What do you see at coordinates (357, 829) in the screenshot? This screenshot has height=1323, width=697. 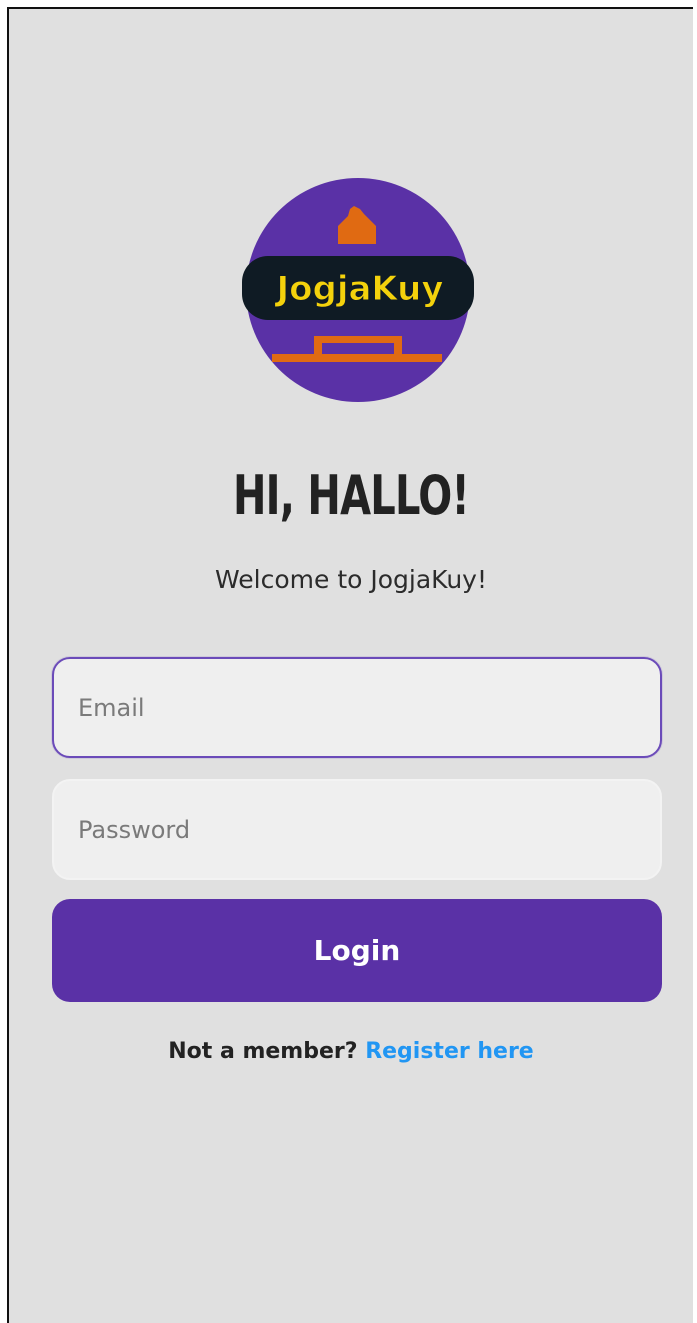 I see `password-input` at bounding box center [357, 829].